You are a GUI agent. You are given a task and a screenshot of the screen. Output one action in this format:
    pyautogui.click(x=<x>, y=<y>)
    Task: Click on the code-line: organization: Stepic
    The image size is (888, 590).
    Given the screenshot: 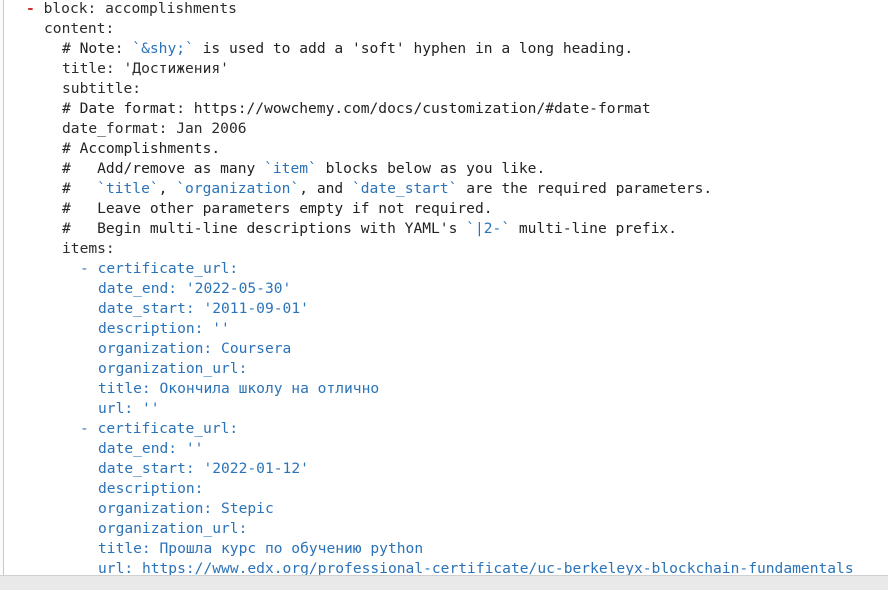 What is the action you would take?
    pyautogui.click(x=186, y=509)
    